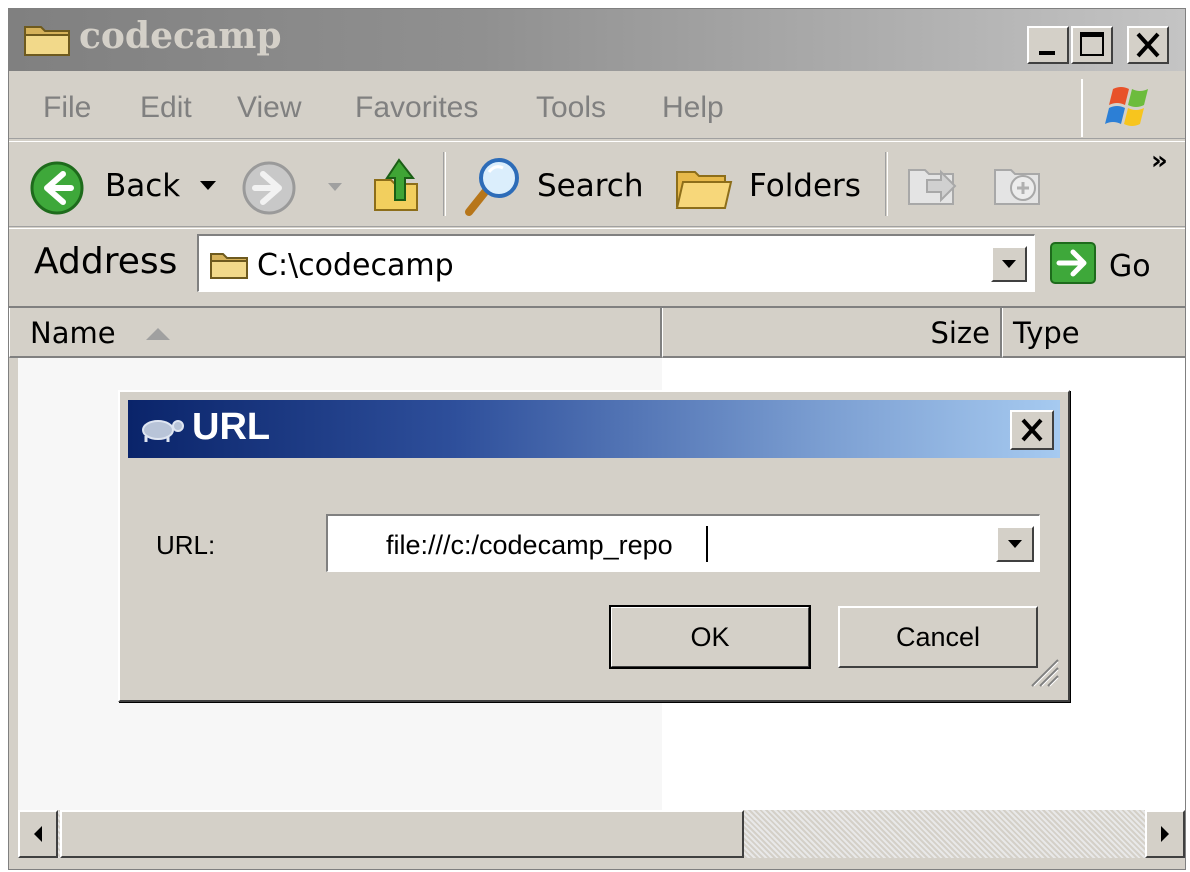  I want to click on back-arrow-icon, so click(57, 188).